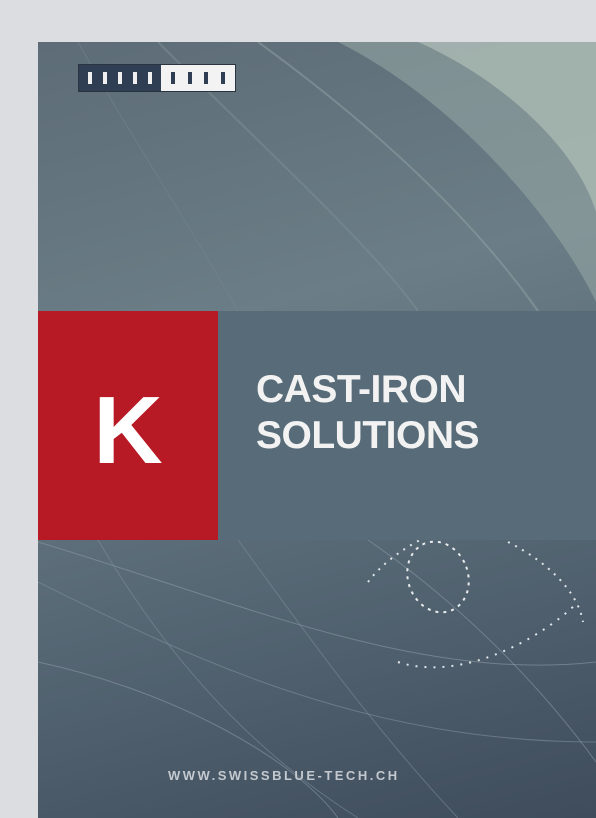 The width and height of the screenshot is (596, 818). I want to click on logo-letter: K, so click(128, 430).